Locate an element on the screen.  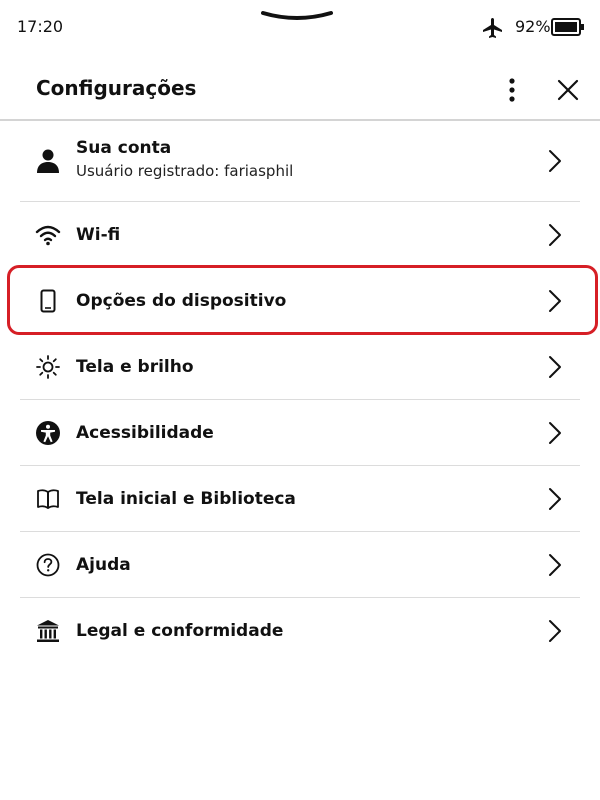
settings-item-label: Tela inicial e Biblioteca is located at coordinates (186, 498).